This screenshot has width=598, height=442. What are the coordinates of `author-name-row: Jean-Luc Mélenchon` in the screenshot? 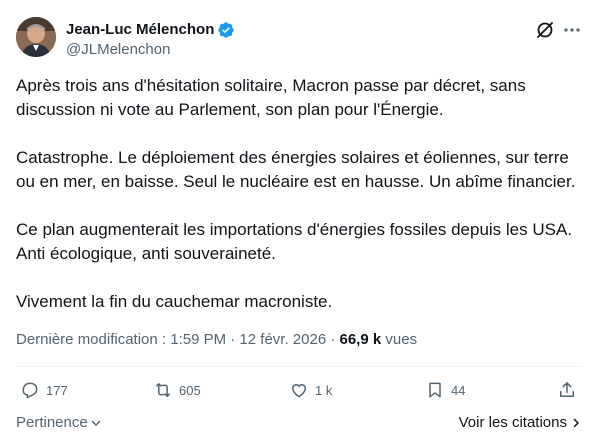 It's located at (150, 30).